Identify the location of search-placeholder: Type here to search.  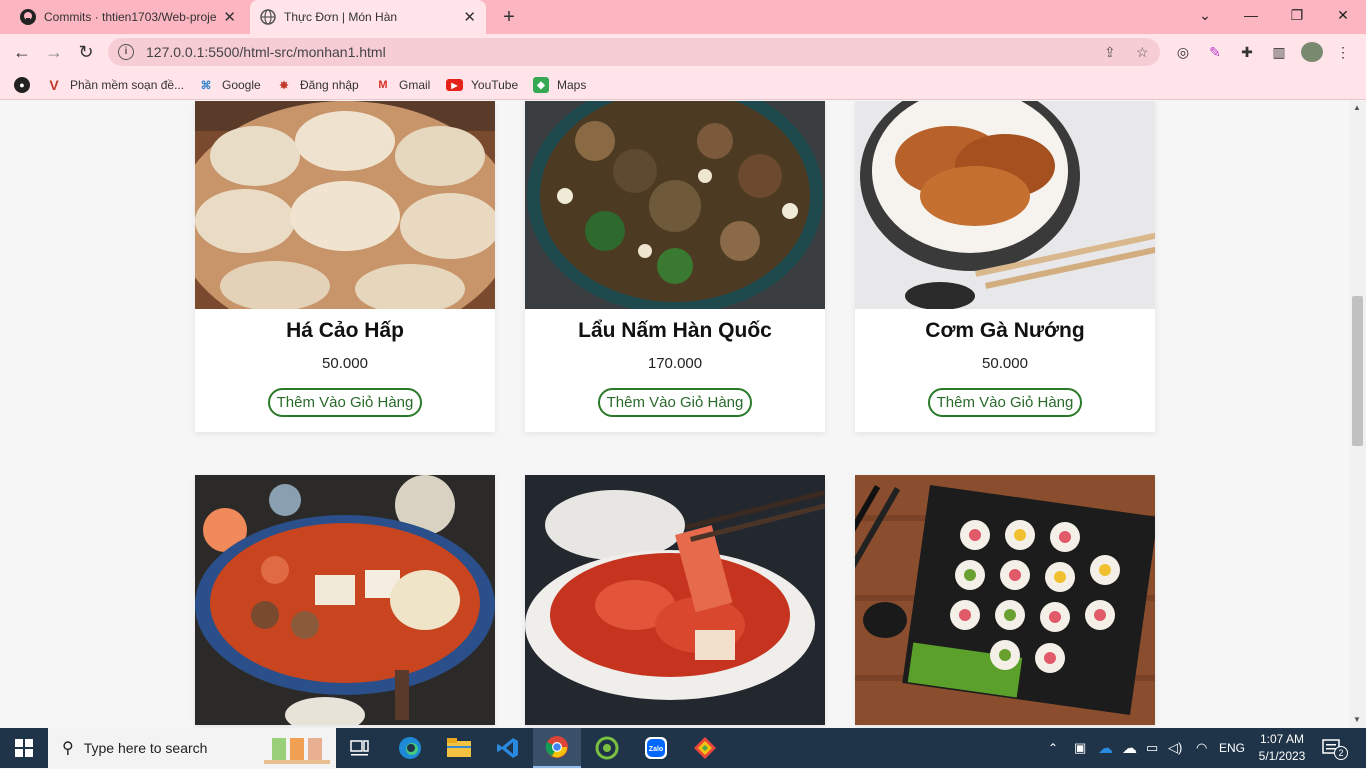
(145, 748).